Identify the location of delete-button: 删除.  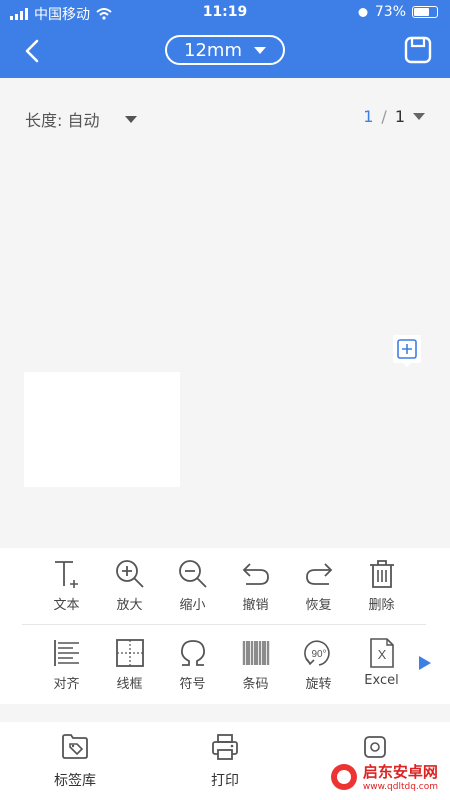
(381, 587).